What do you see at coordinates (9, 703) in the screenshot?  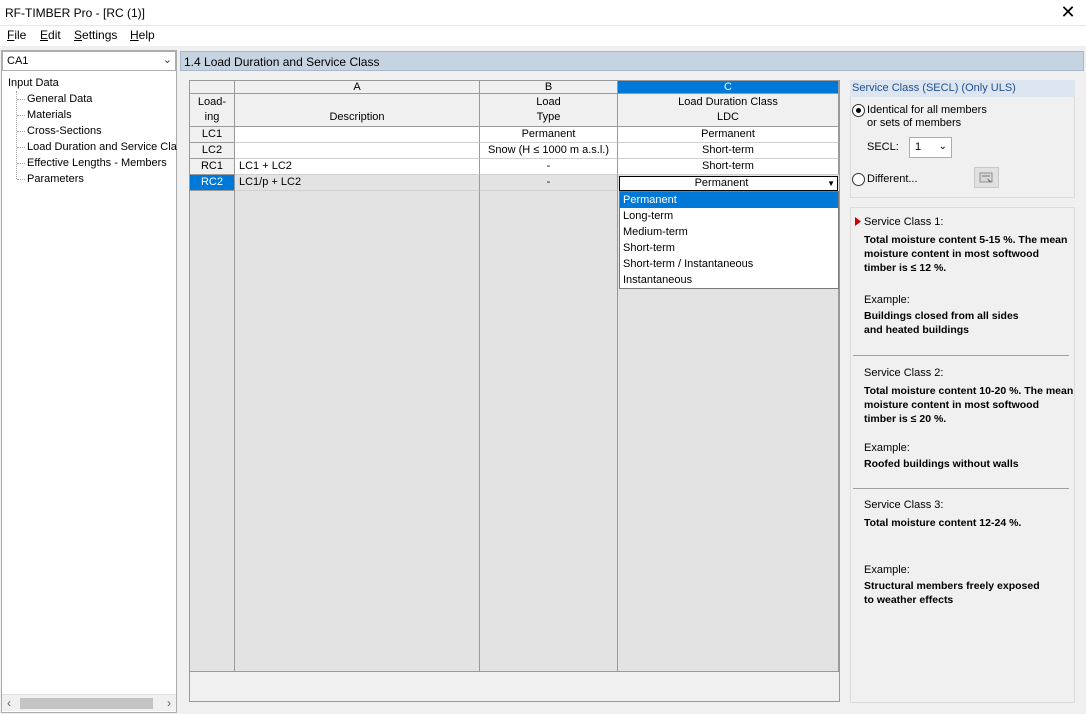 I see `scroll-left-icon: ‹` at bounding box center [9, 703].